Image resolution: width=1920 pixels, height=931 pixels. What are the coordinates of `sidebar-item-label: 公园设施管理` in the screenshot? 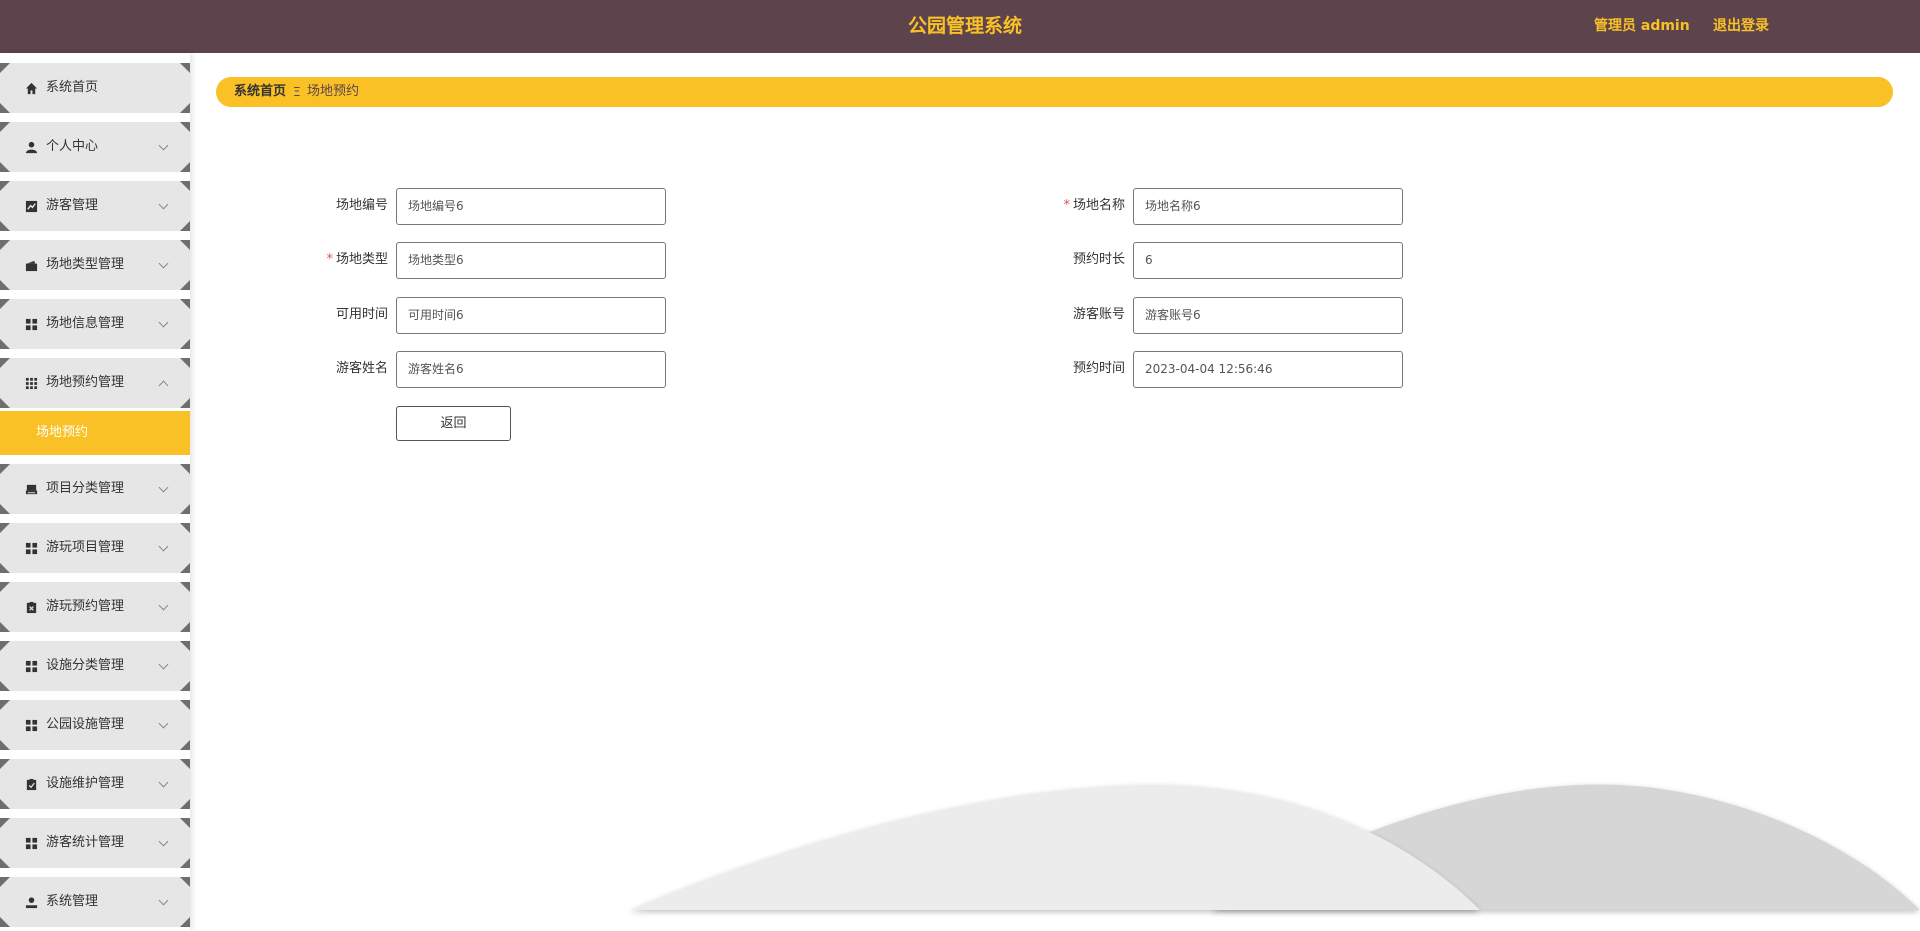 It's located at (85, 724).